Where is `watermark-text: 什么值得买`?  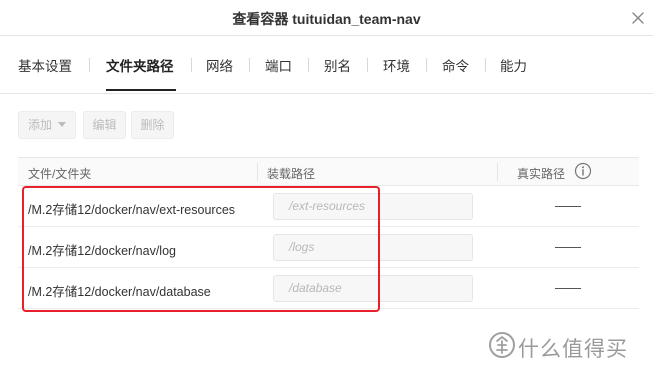
watermark-text: 什么值得买 is located at coordinates (573, 349).